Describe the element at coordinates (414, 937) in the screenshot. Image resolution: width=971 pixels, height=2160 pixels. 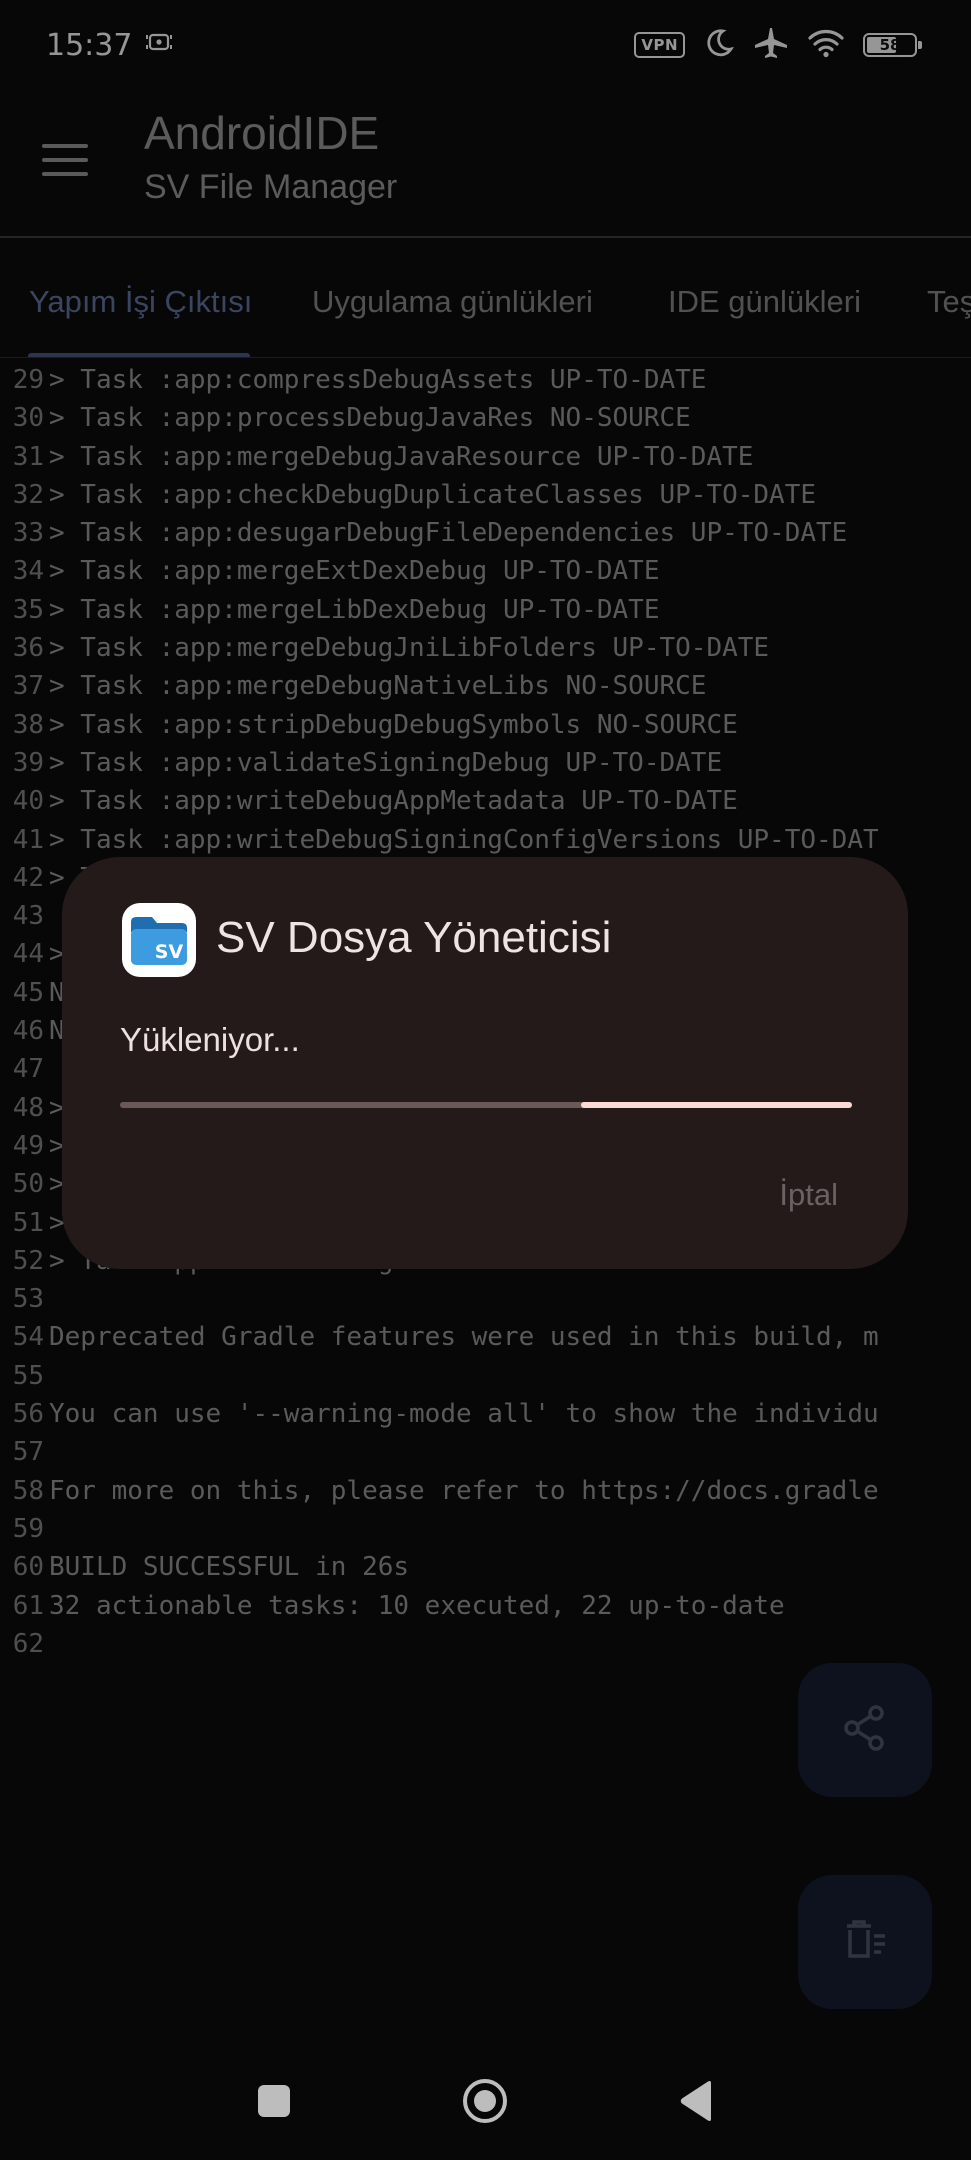
I see `dialog-title: SV Dosya Yöneticisi` at that location.